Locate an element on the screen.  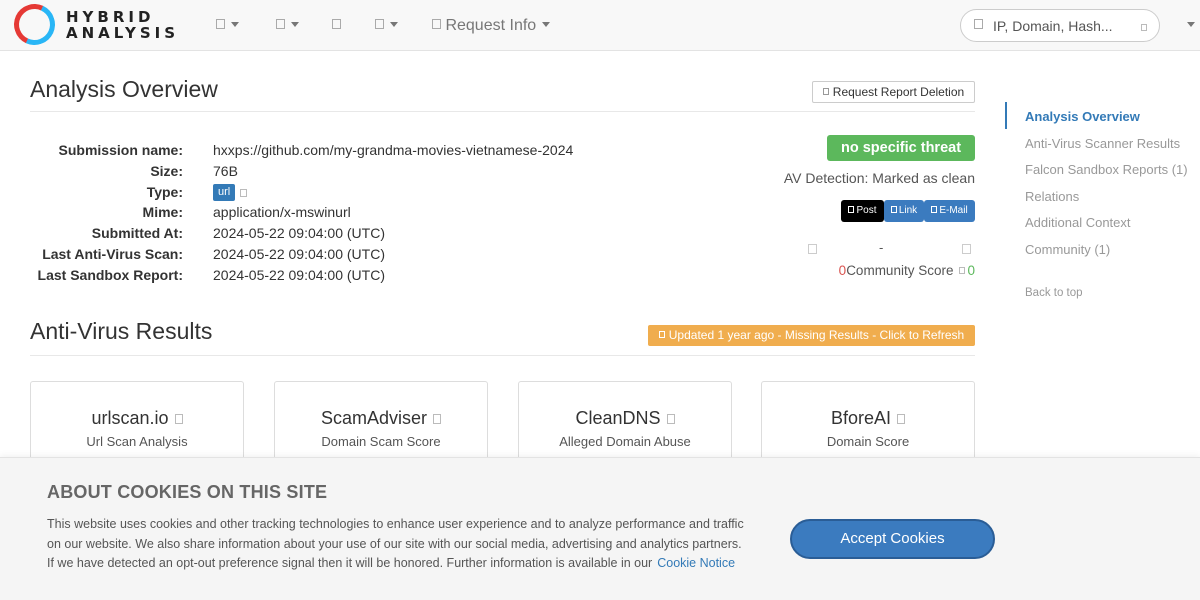
share-email-label: E-Mail is located at coordinates (953, 210).